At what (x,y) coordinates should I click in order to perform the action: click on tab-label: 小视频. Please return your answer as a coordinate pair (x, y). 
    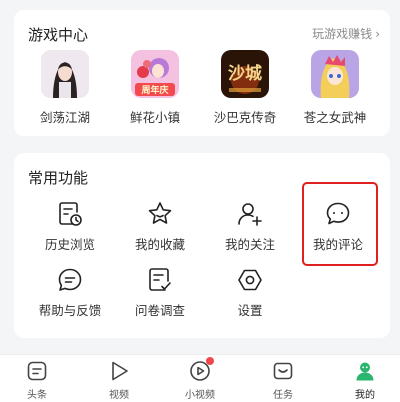
    Looking at the image, I should click on (200, 395).